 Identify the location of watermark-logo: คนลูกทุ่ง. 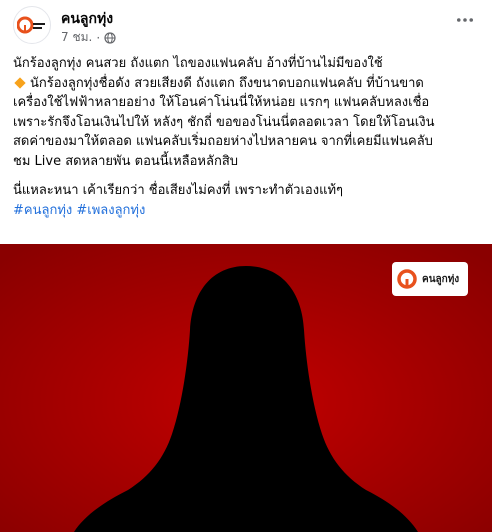
(430, 279).